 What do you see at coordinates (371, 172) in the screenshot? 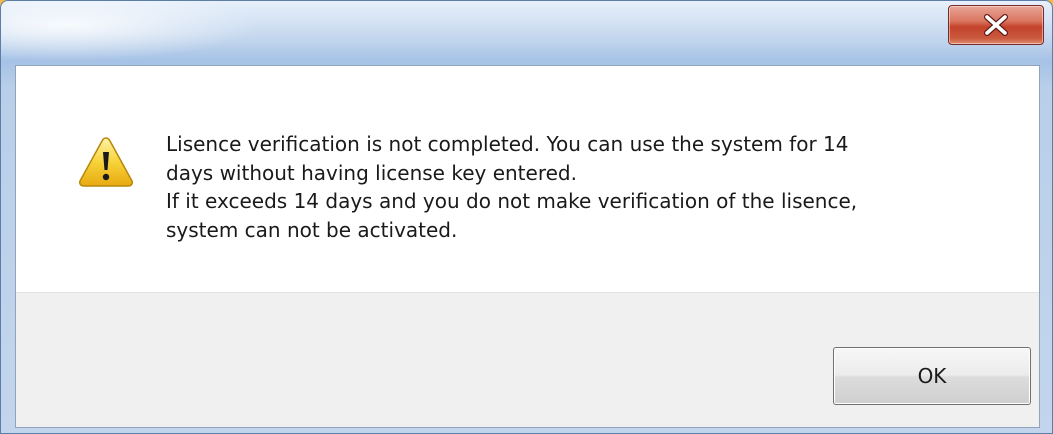
I see `message-line: days without having license key entered.` at bounding box center [371, 172].